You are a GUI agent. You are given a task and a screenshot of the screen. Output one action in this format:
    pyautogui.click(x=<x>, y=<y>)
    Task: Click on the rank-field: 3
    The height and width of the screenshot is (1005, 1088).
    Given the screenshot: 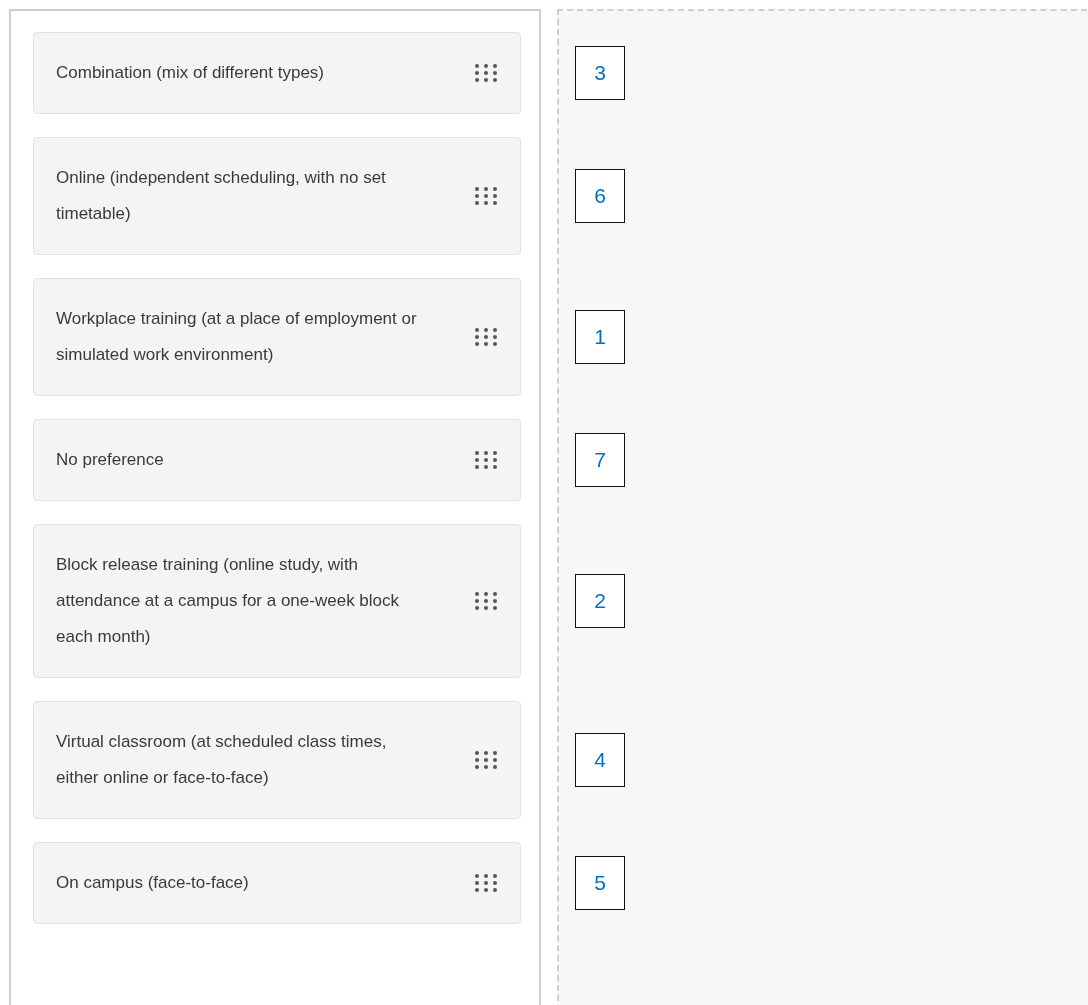 What is the action you would take?
    pyautogui.click(x=600, y=73)
    